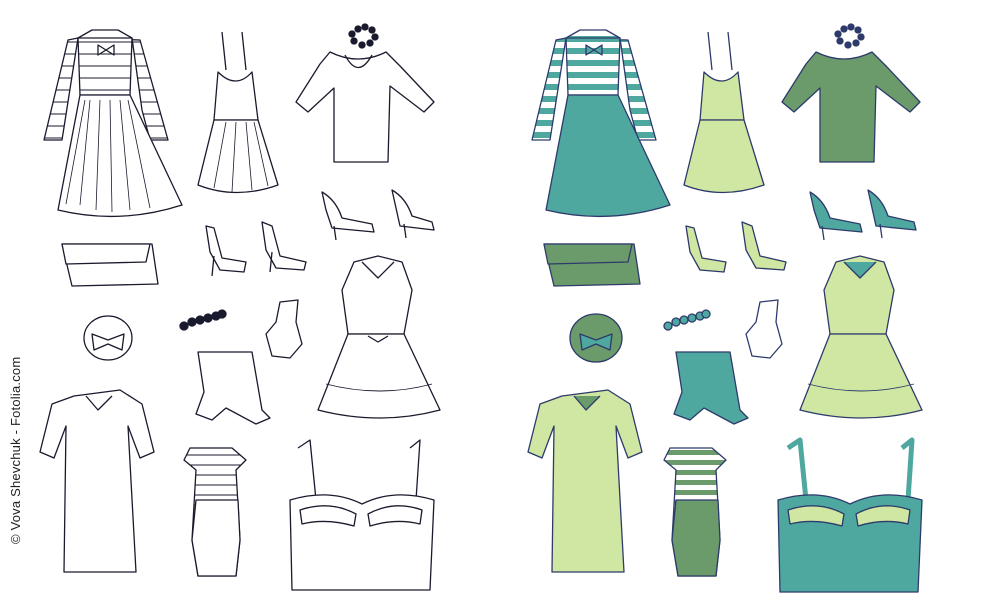  What do you see at coordinates (378, 215) in the screenshot?
I see `pumps-pair-bow` at bounding box center [378, 215].